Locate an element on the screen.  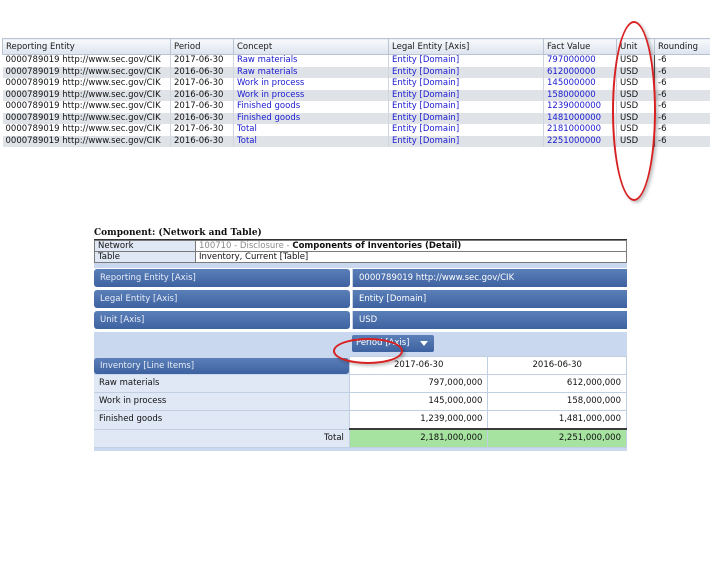
value-cell: 797,000,000 is located at coordinates (418, 383).